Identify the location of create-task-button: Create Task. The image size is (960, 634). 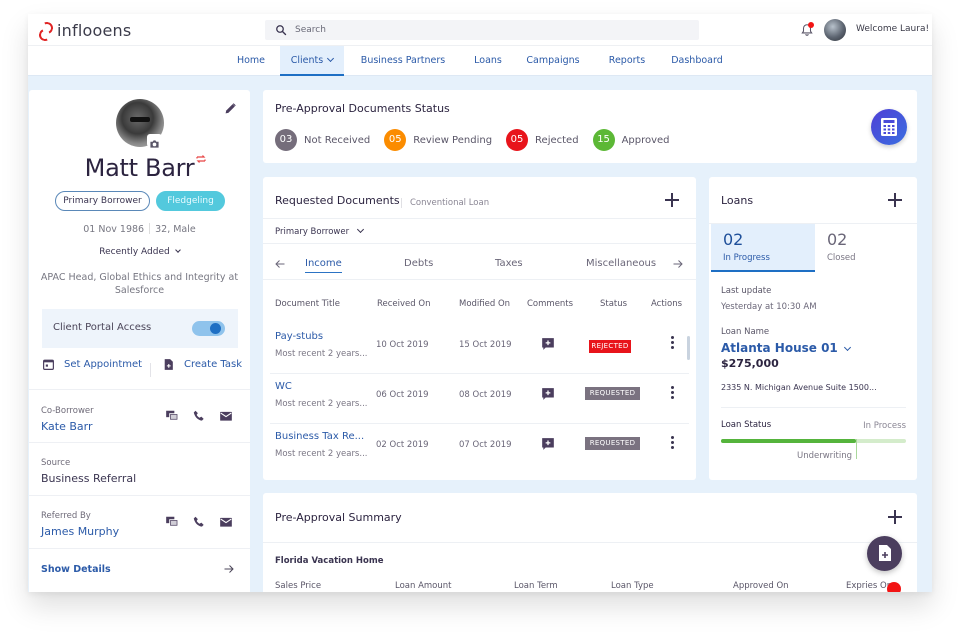
(202, 364).